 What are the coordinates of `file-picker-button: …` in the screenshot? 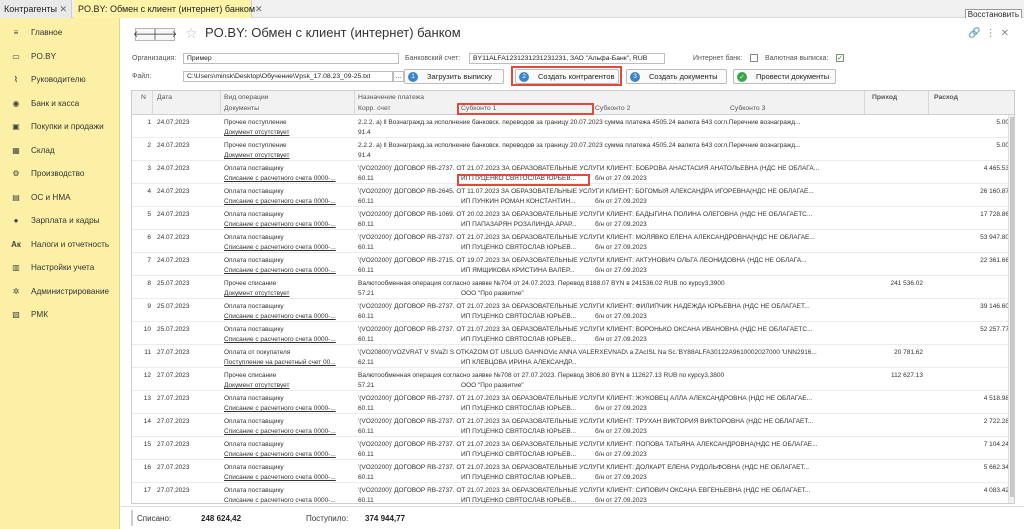 It's located at (398, 76).